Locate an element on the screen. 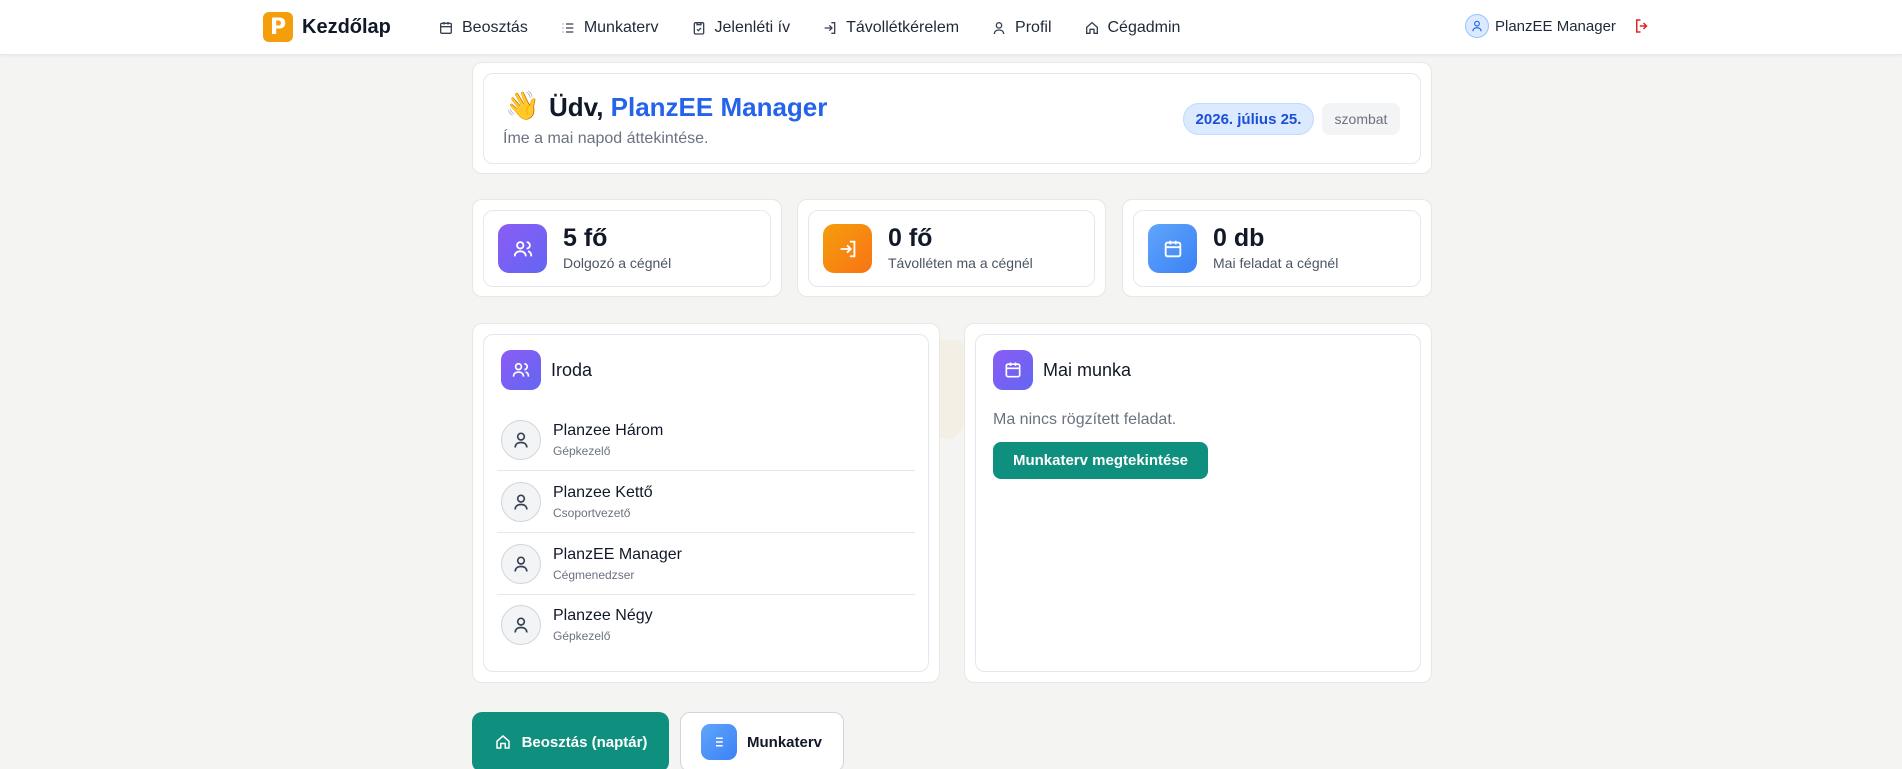  brand-home-link: P Kezdőlap is located at coordinates (327, 27).